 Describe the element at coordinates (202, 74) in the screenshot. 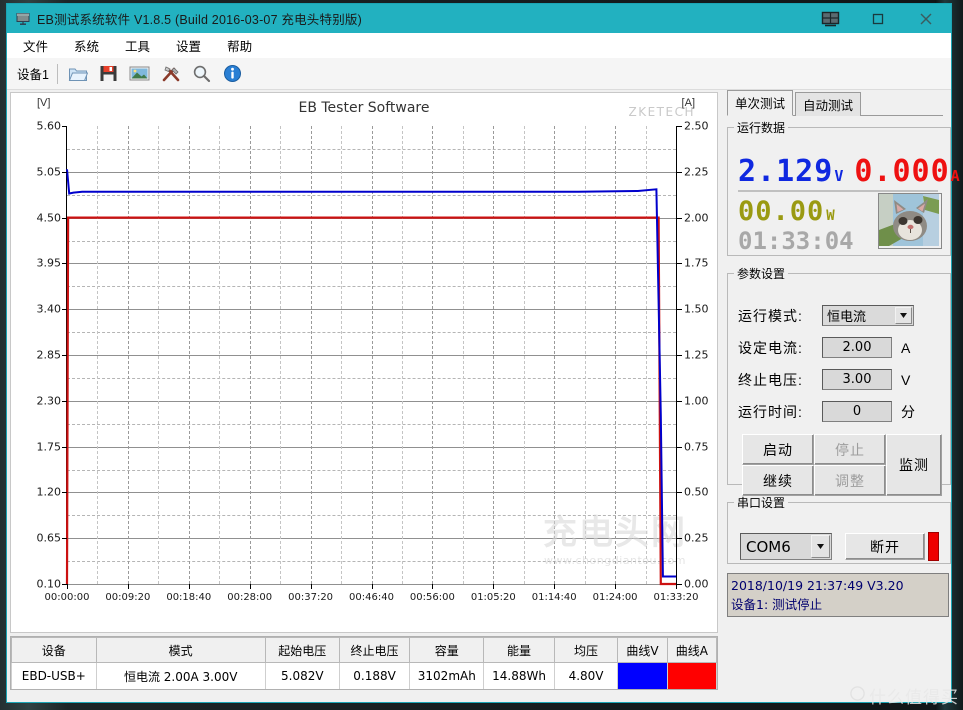

I see `magnifier-icon` at that location.